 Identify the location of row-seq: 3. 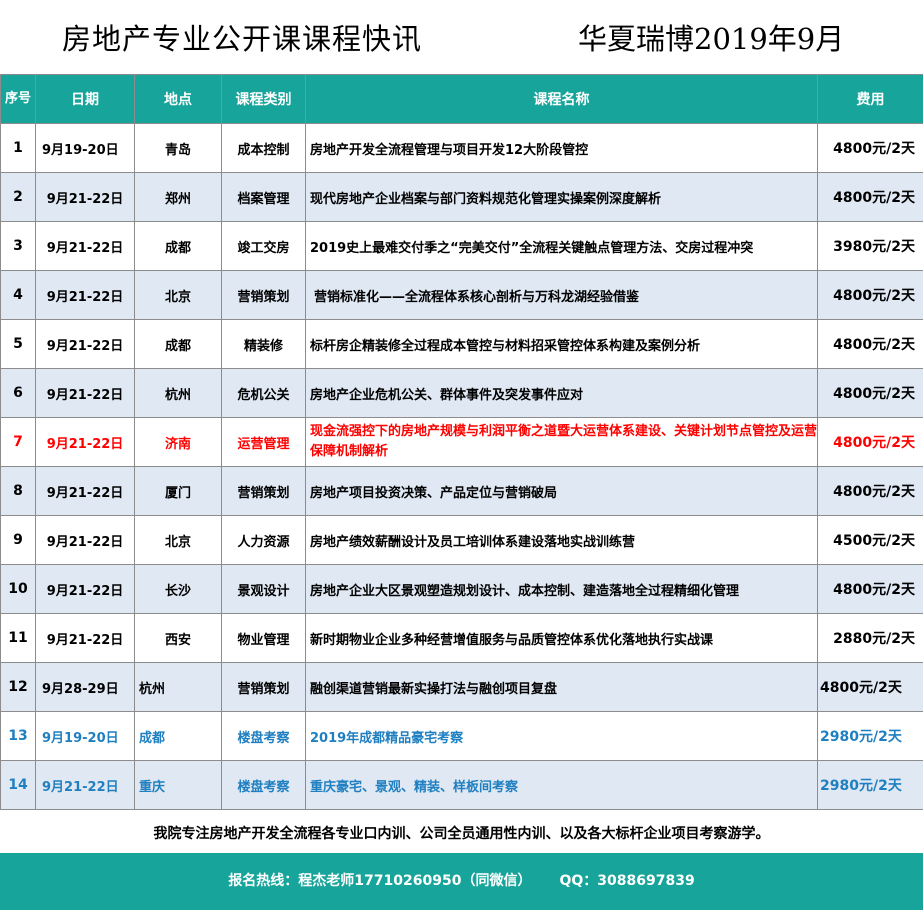
(18, 246).